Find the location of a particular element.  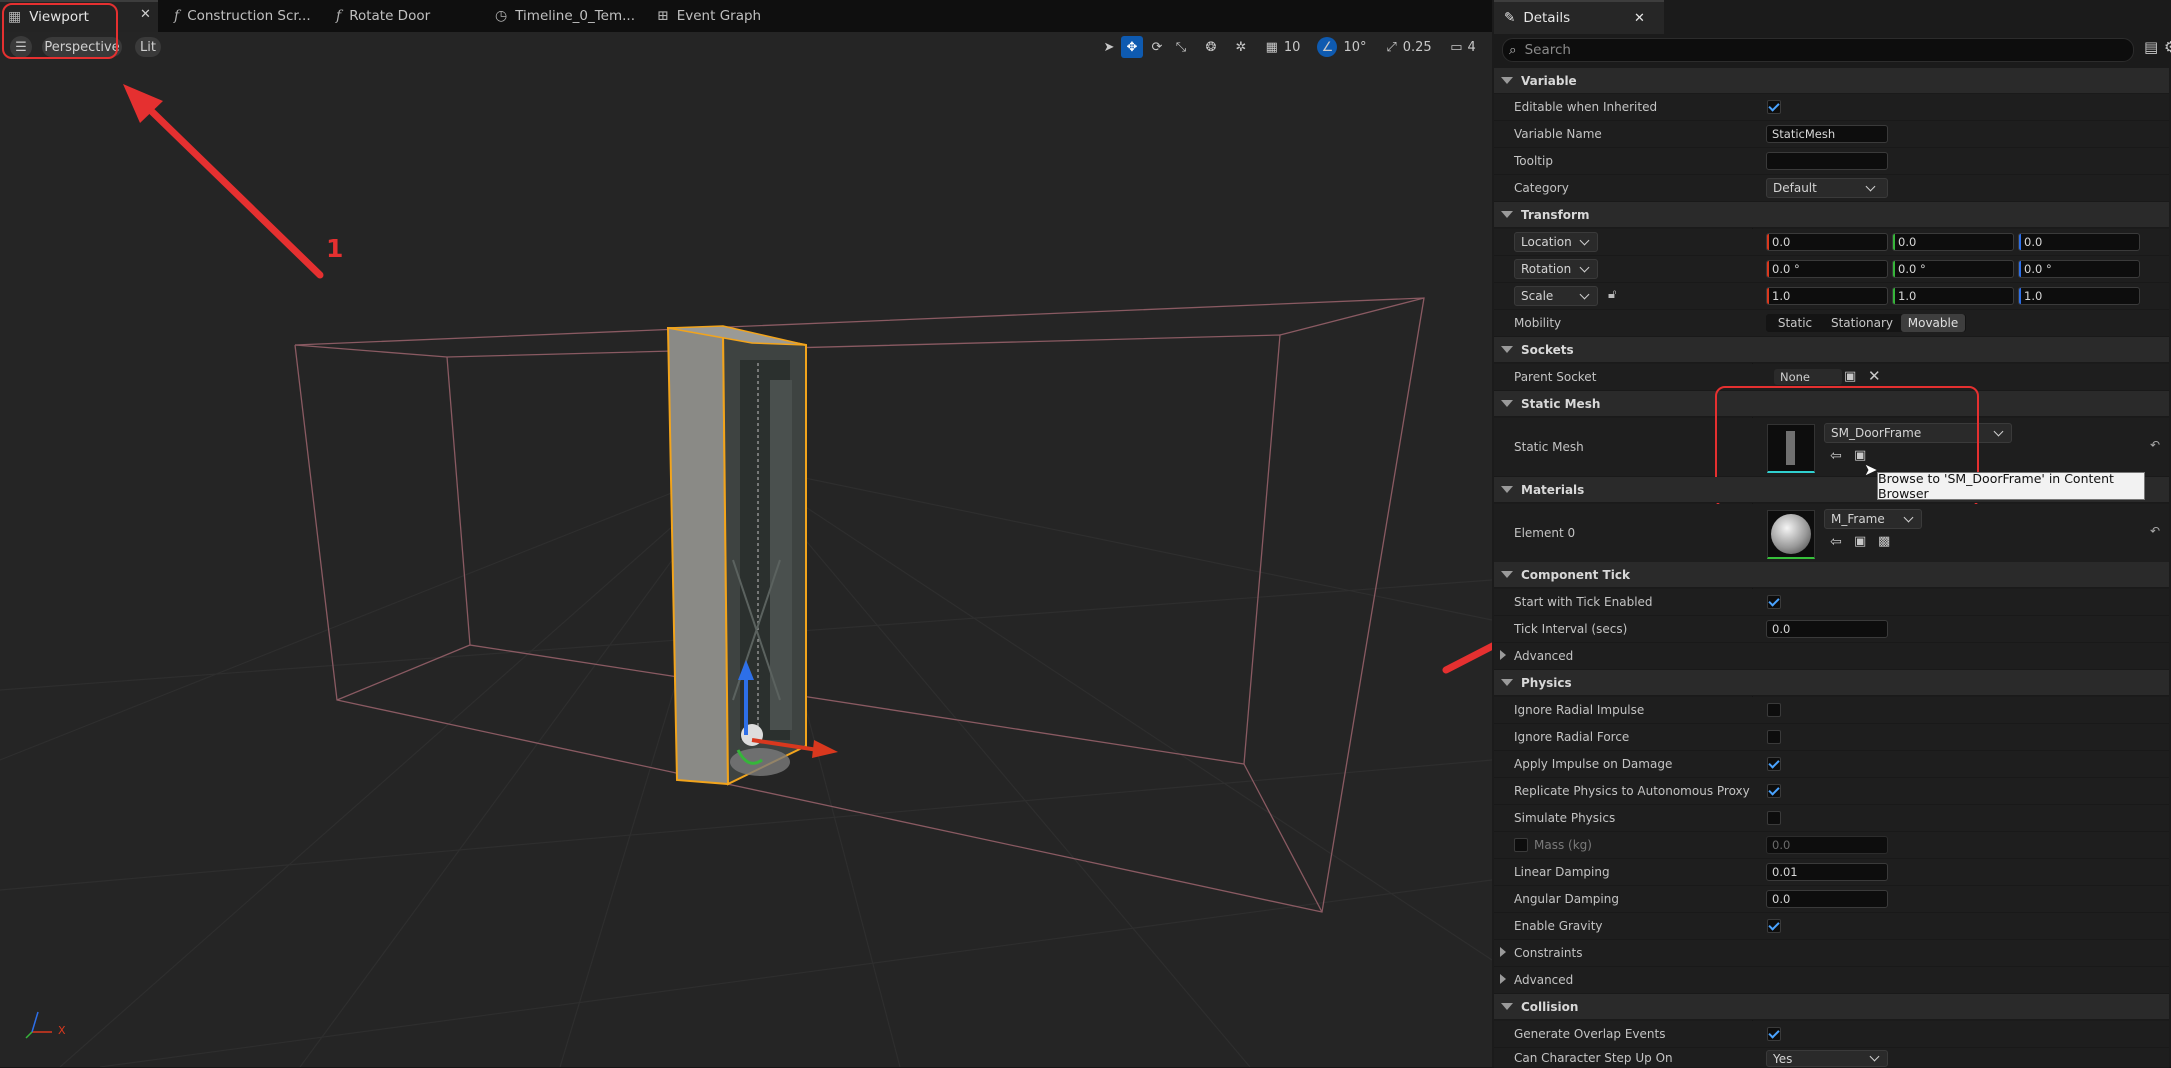

location-z-field: 0.0 is located at coordinates (2079, 242).